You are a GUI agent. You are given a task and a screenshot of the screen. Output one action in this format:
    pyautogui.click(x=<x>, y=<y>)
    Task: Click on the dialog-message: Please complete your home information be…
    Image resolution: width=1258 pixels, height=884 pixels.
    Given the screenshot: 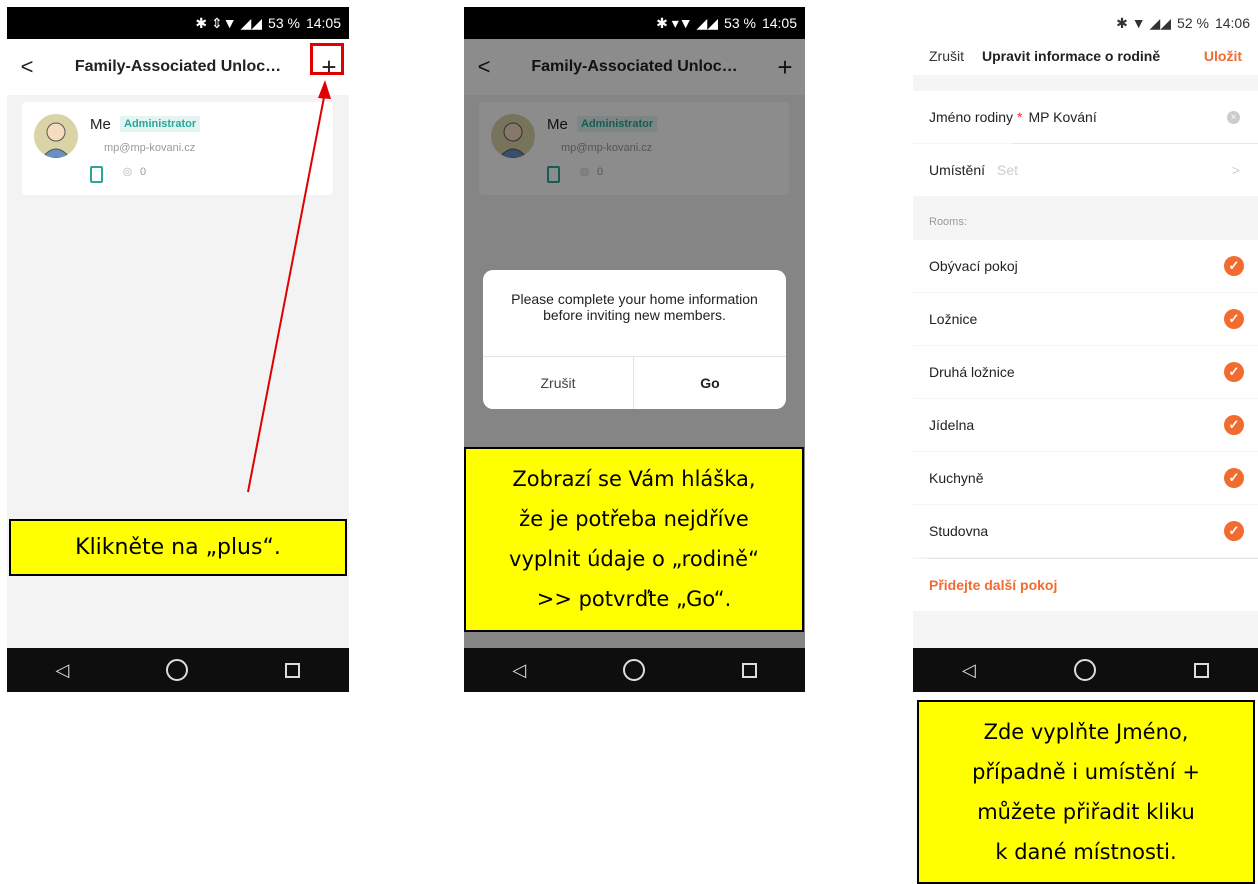 What is the action you would take?
    pyautogui.click(x=634, y=307)
    